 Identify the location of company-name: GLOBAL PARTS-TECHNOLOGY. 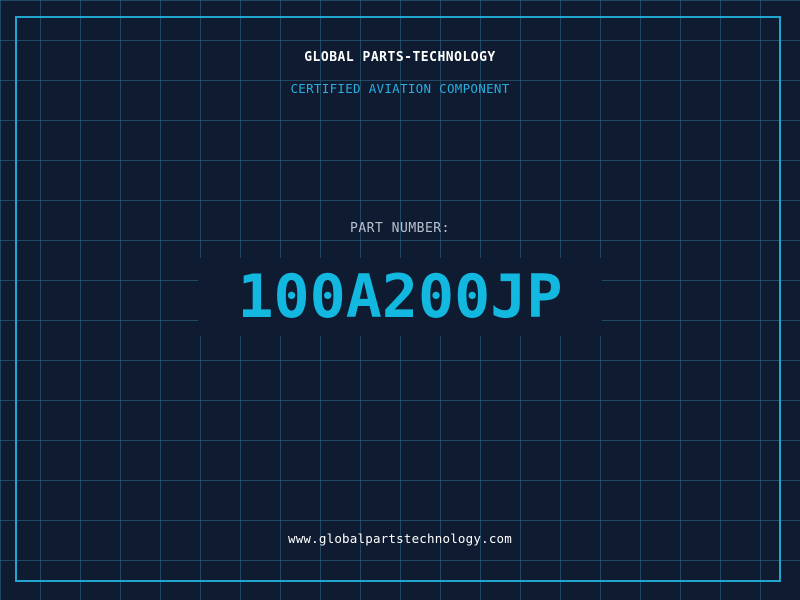
(400, 57).